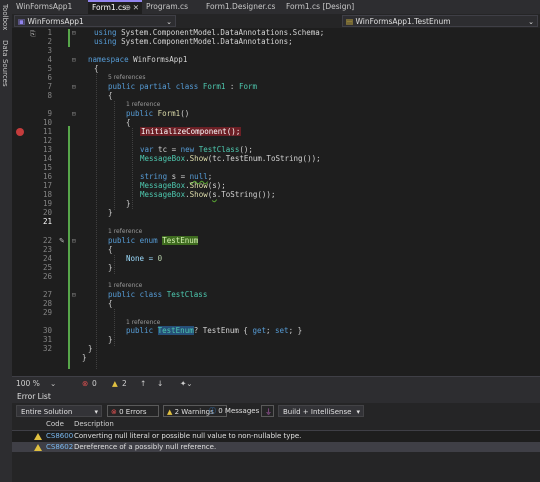 This screenshot has width=540, height=482. I want to click on line-number: 19, so click(47, 203).